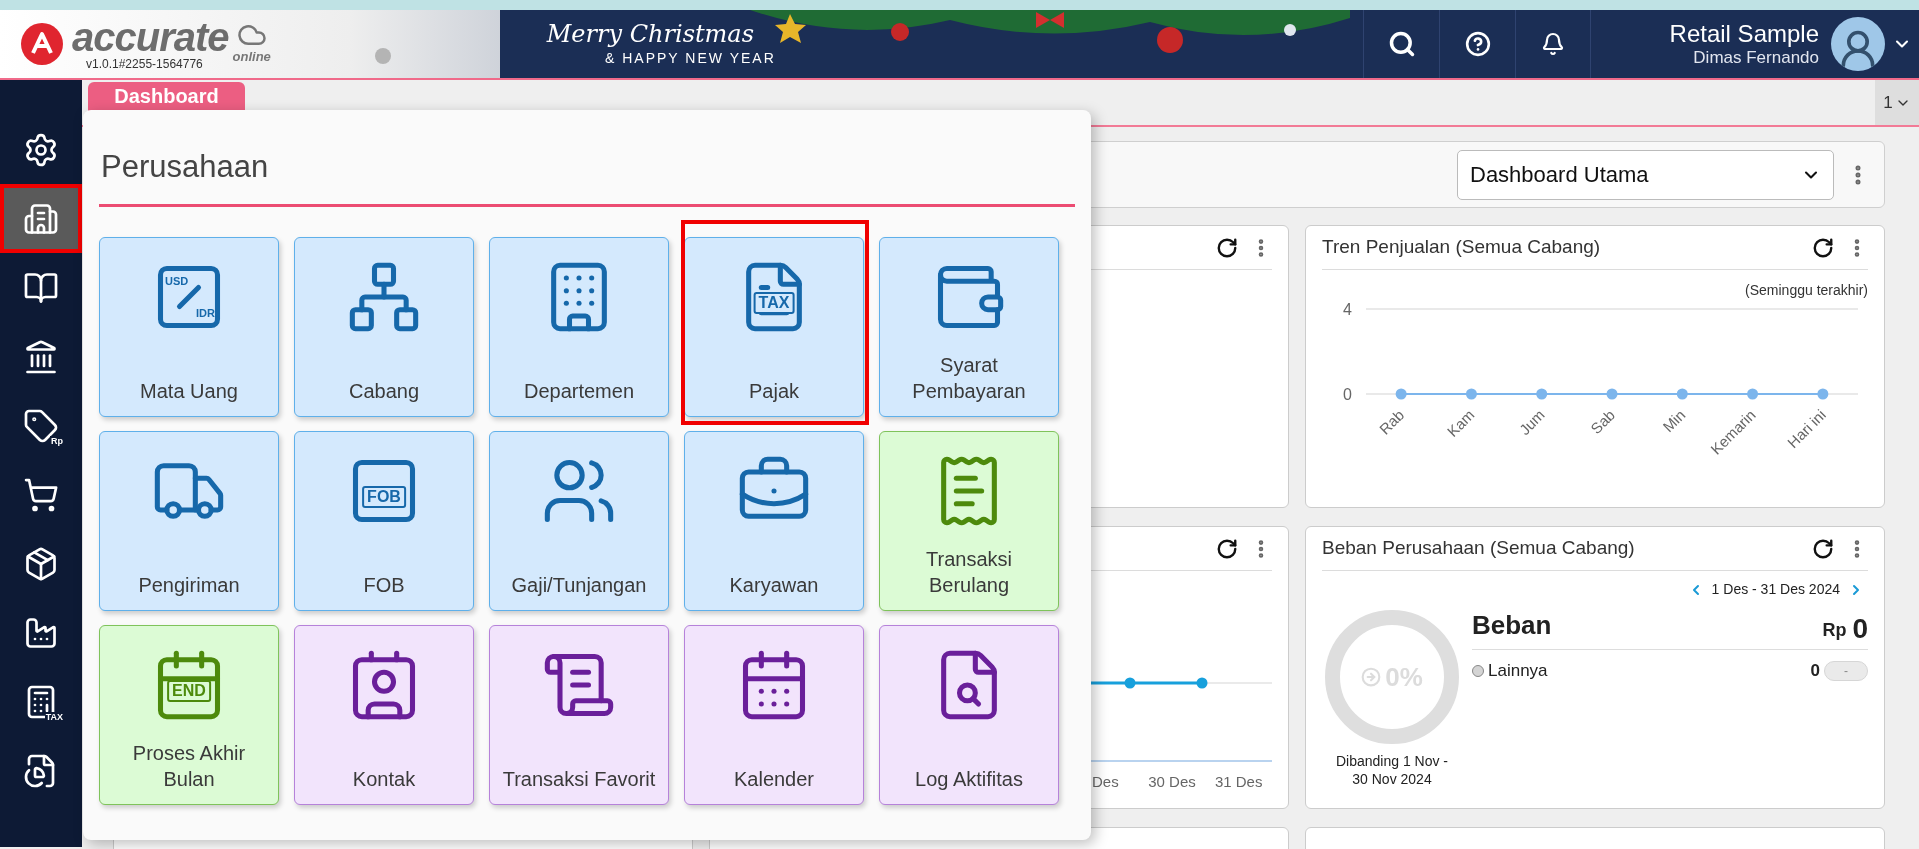 The width and height of the screenshot is (1919, 849). What do you see at coordinates (189, 715) in the screenshot?
I see `menu-tile: END Proses Akhir Bulan` at bounding box center [189, 715].